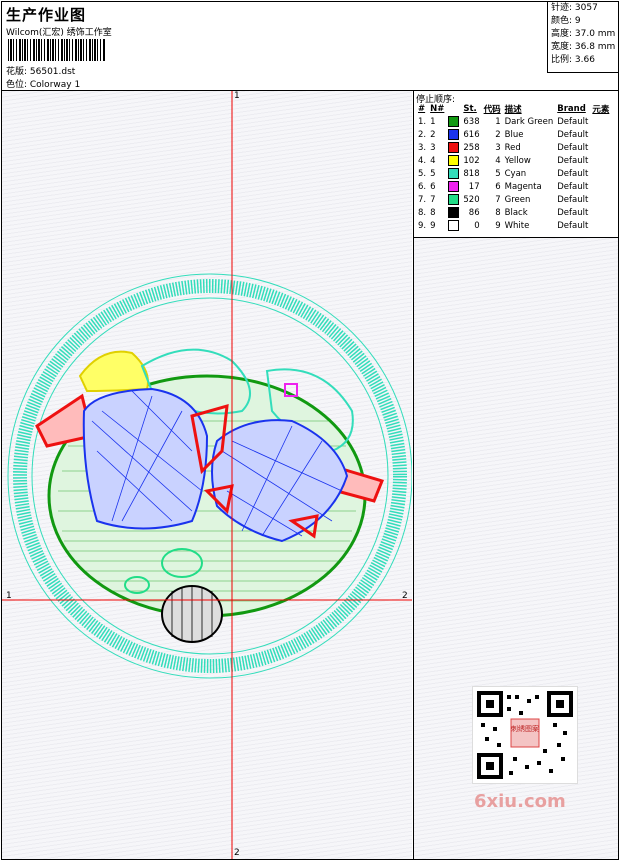 This screenshot has width=620, height=862. I want to click on row-index: 1., so click(422, 121).